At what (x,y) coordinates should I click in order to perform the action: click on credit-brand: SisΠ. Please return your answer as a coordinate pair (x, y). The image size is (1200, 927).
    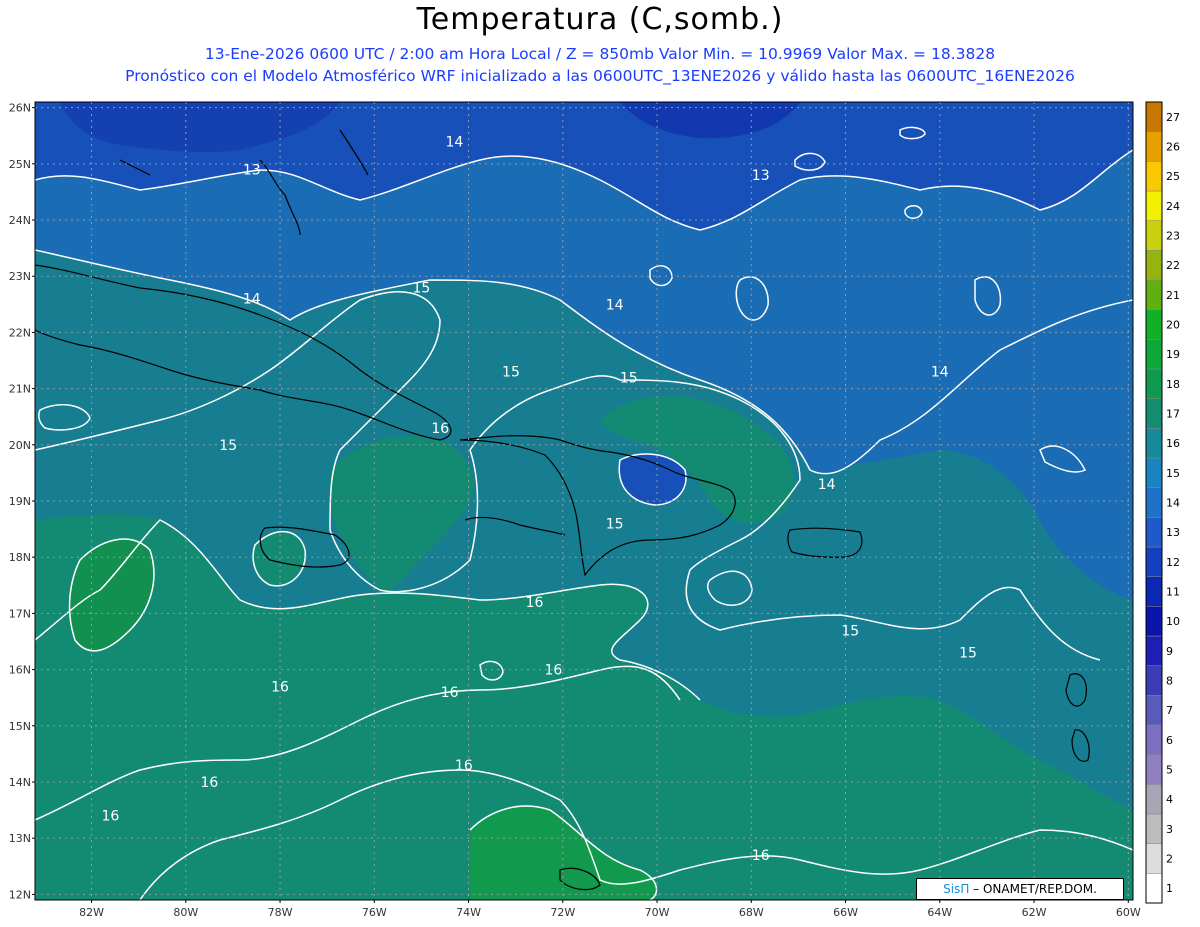
    Looking at the image, I should click on (956, 889).